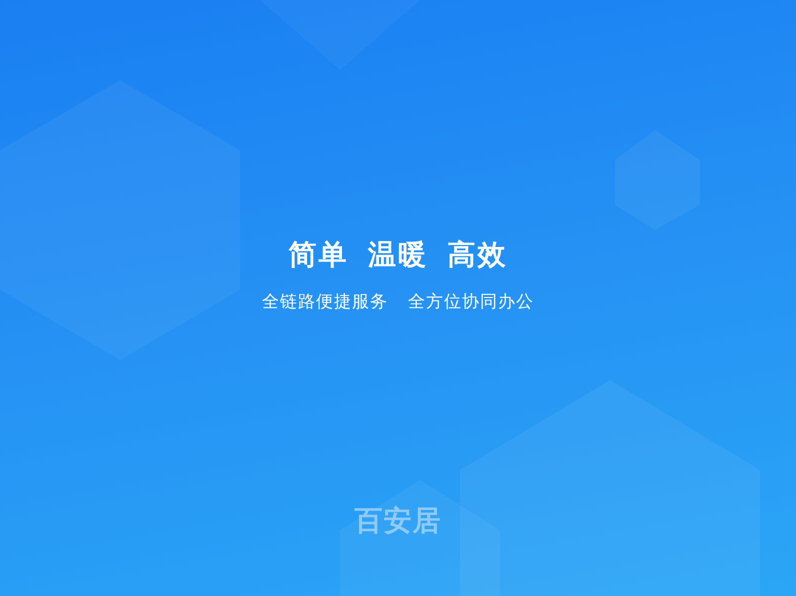  I want to click on brand-logo: 百安居, so click(398, 521).